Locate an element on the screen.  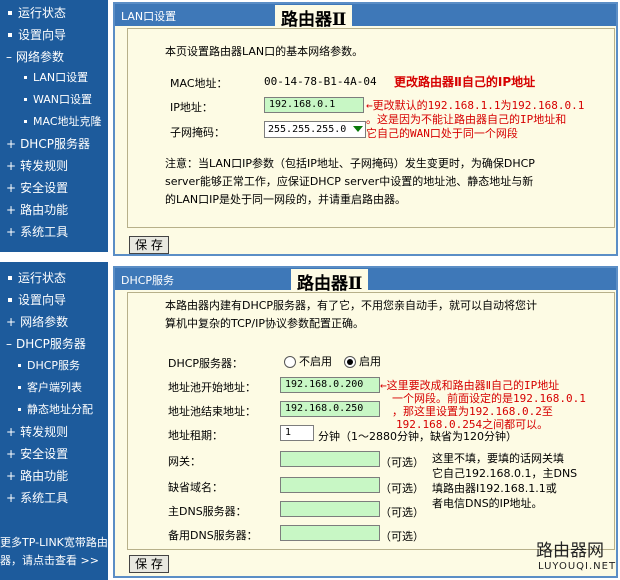
intro-line2: 算机中复杂的TCP/IP协议参数配置正确。 is located at coordinates (264, 323).